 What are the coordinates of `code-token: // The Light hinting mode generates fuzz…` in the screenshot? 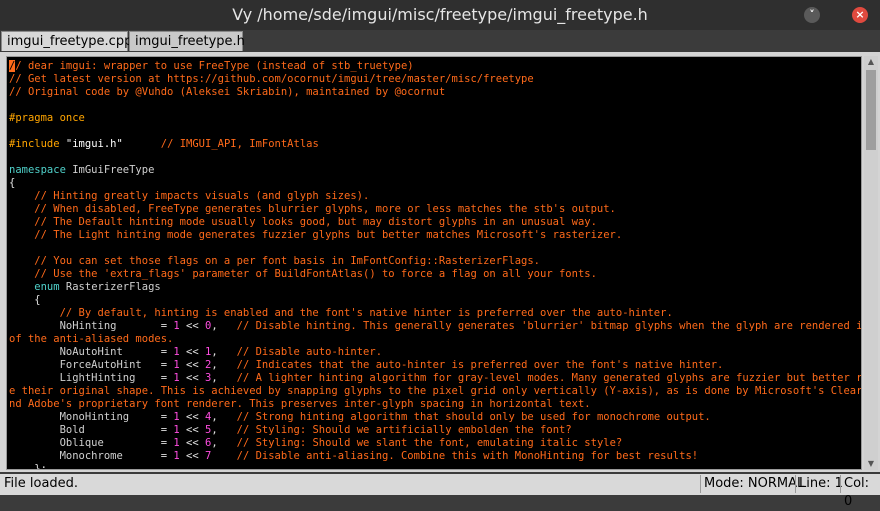 It's located at (316, 235).